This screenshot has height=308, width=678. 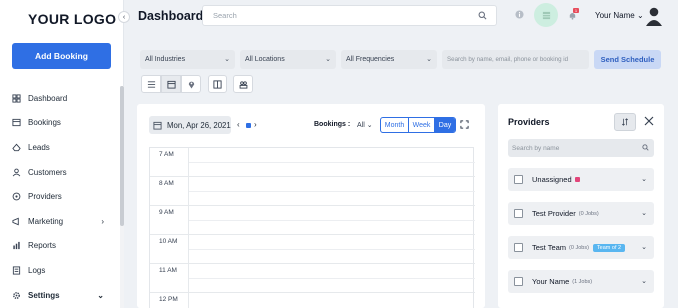 I want to click on frequencies-select: All Frequencies ⌄, so click(x=389, y=59).